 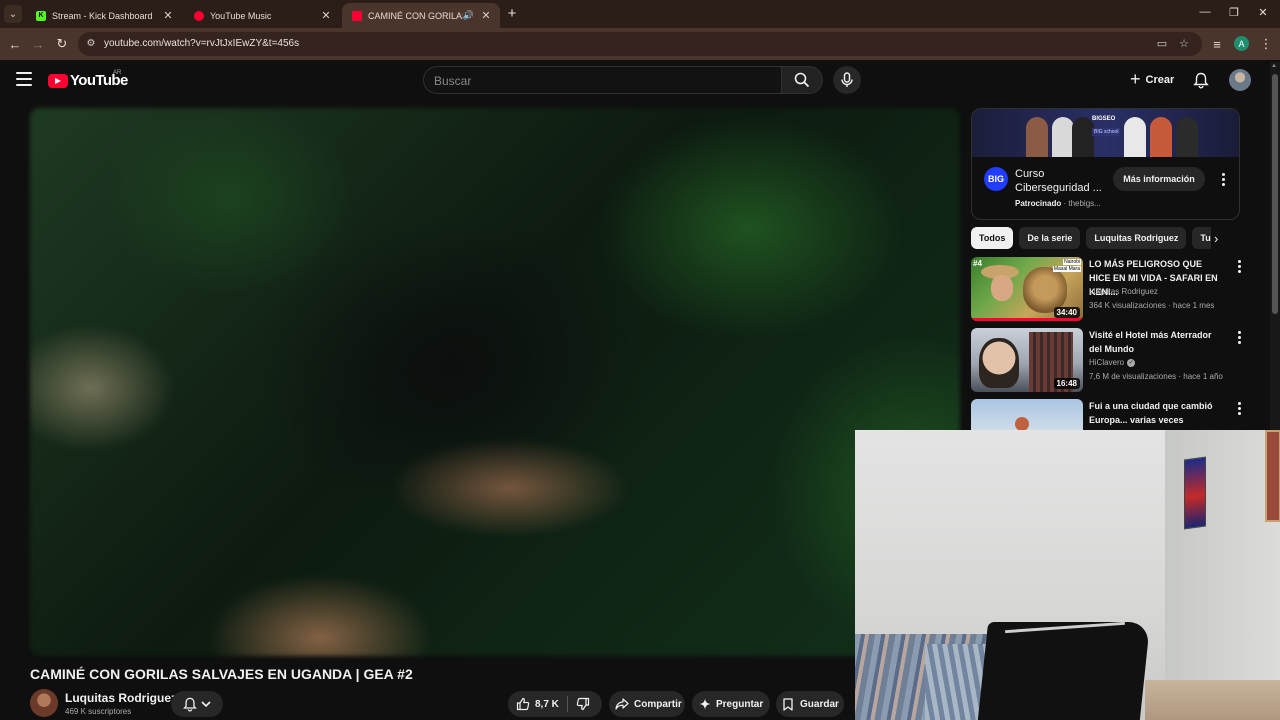 I want to click on like-button, so click(x=523, y=704).